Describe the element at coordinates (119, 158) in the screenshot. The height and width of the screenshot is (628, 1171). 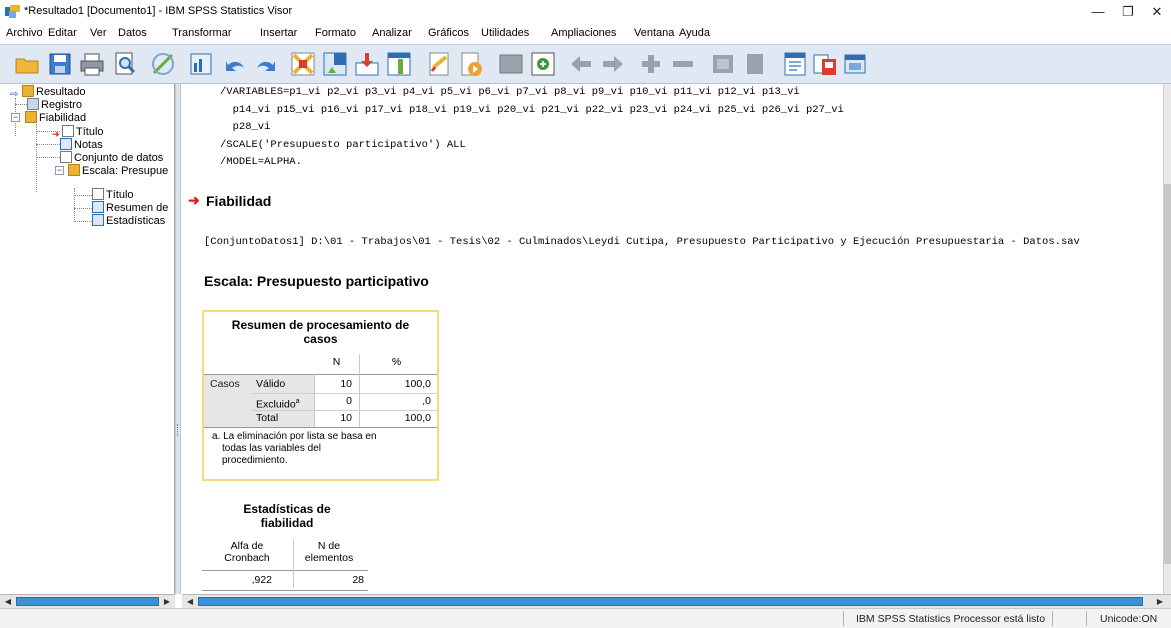
I see `tree-item-label: Conjunto de datos` at that location.